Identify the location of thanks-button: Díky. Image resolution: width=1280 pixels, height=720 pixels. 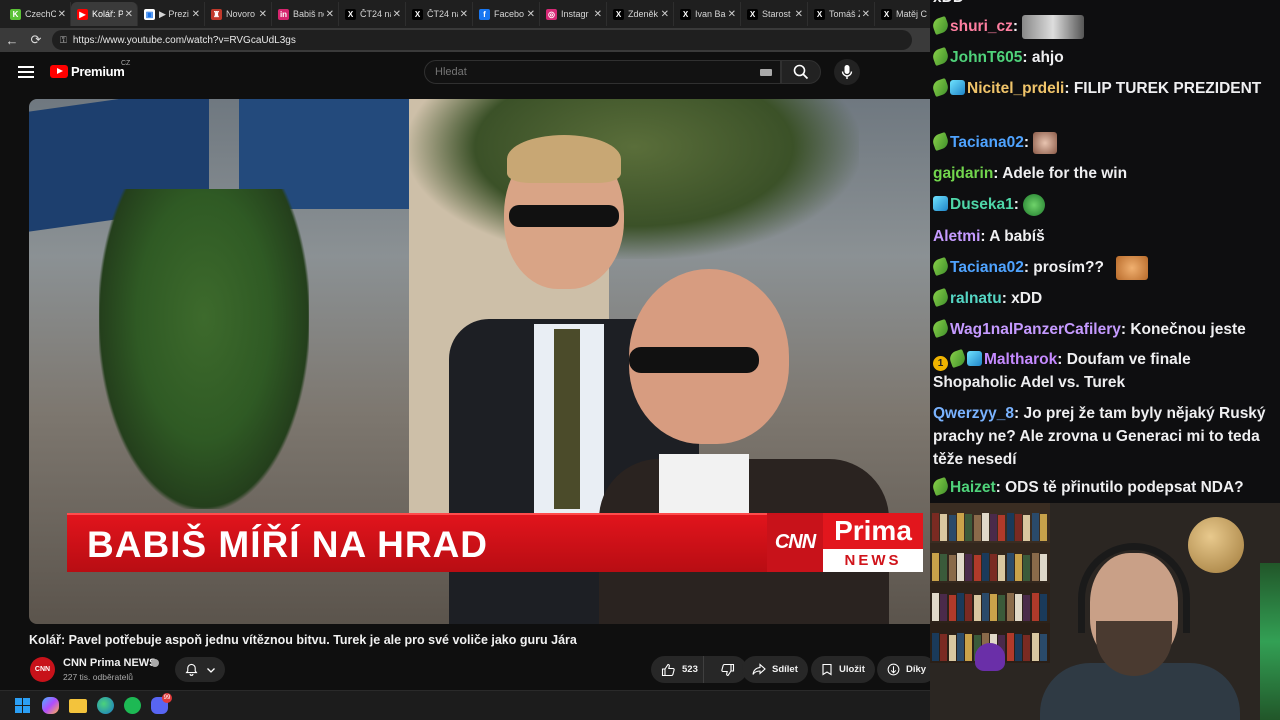
(903, 669).